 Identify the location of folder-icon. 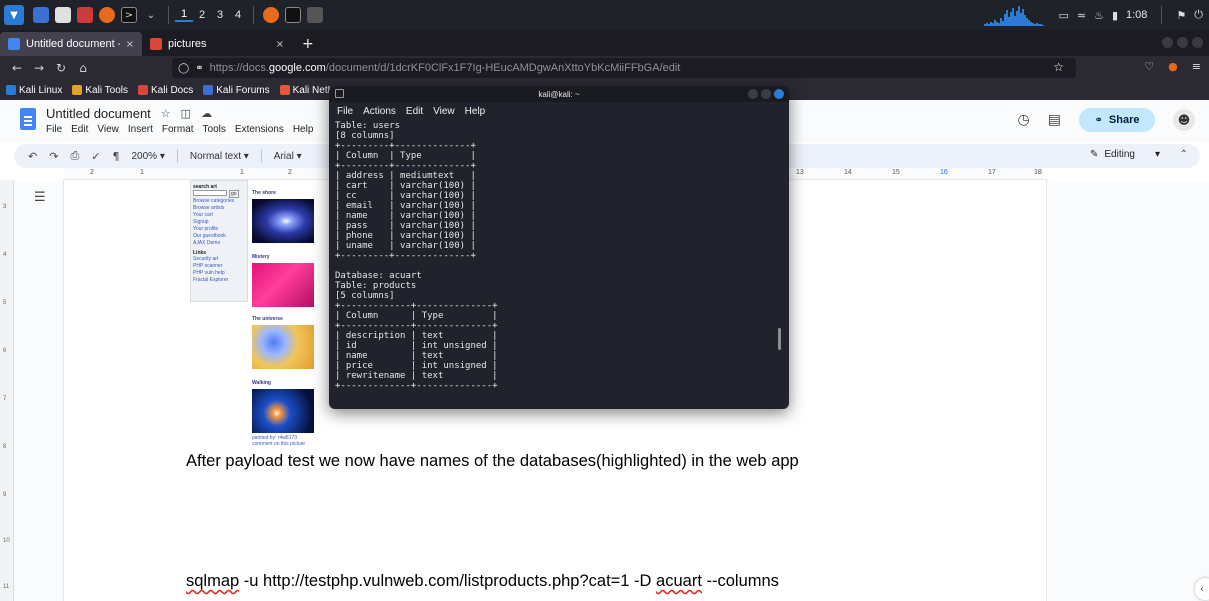
(63, 15).